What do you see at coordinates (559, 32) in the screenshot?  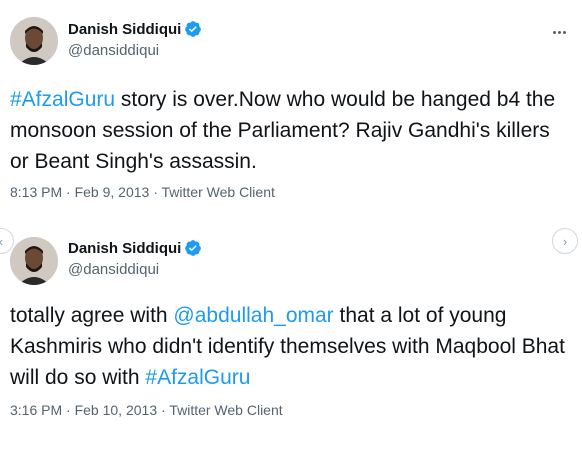 I see `more-options-icon` at bounding box center [559, 32].